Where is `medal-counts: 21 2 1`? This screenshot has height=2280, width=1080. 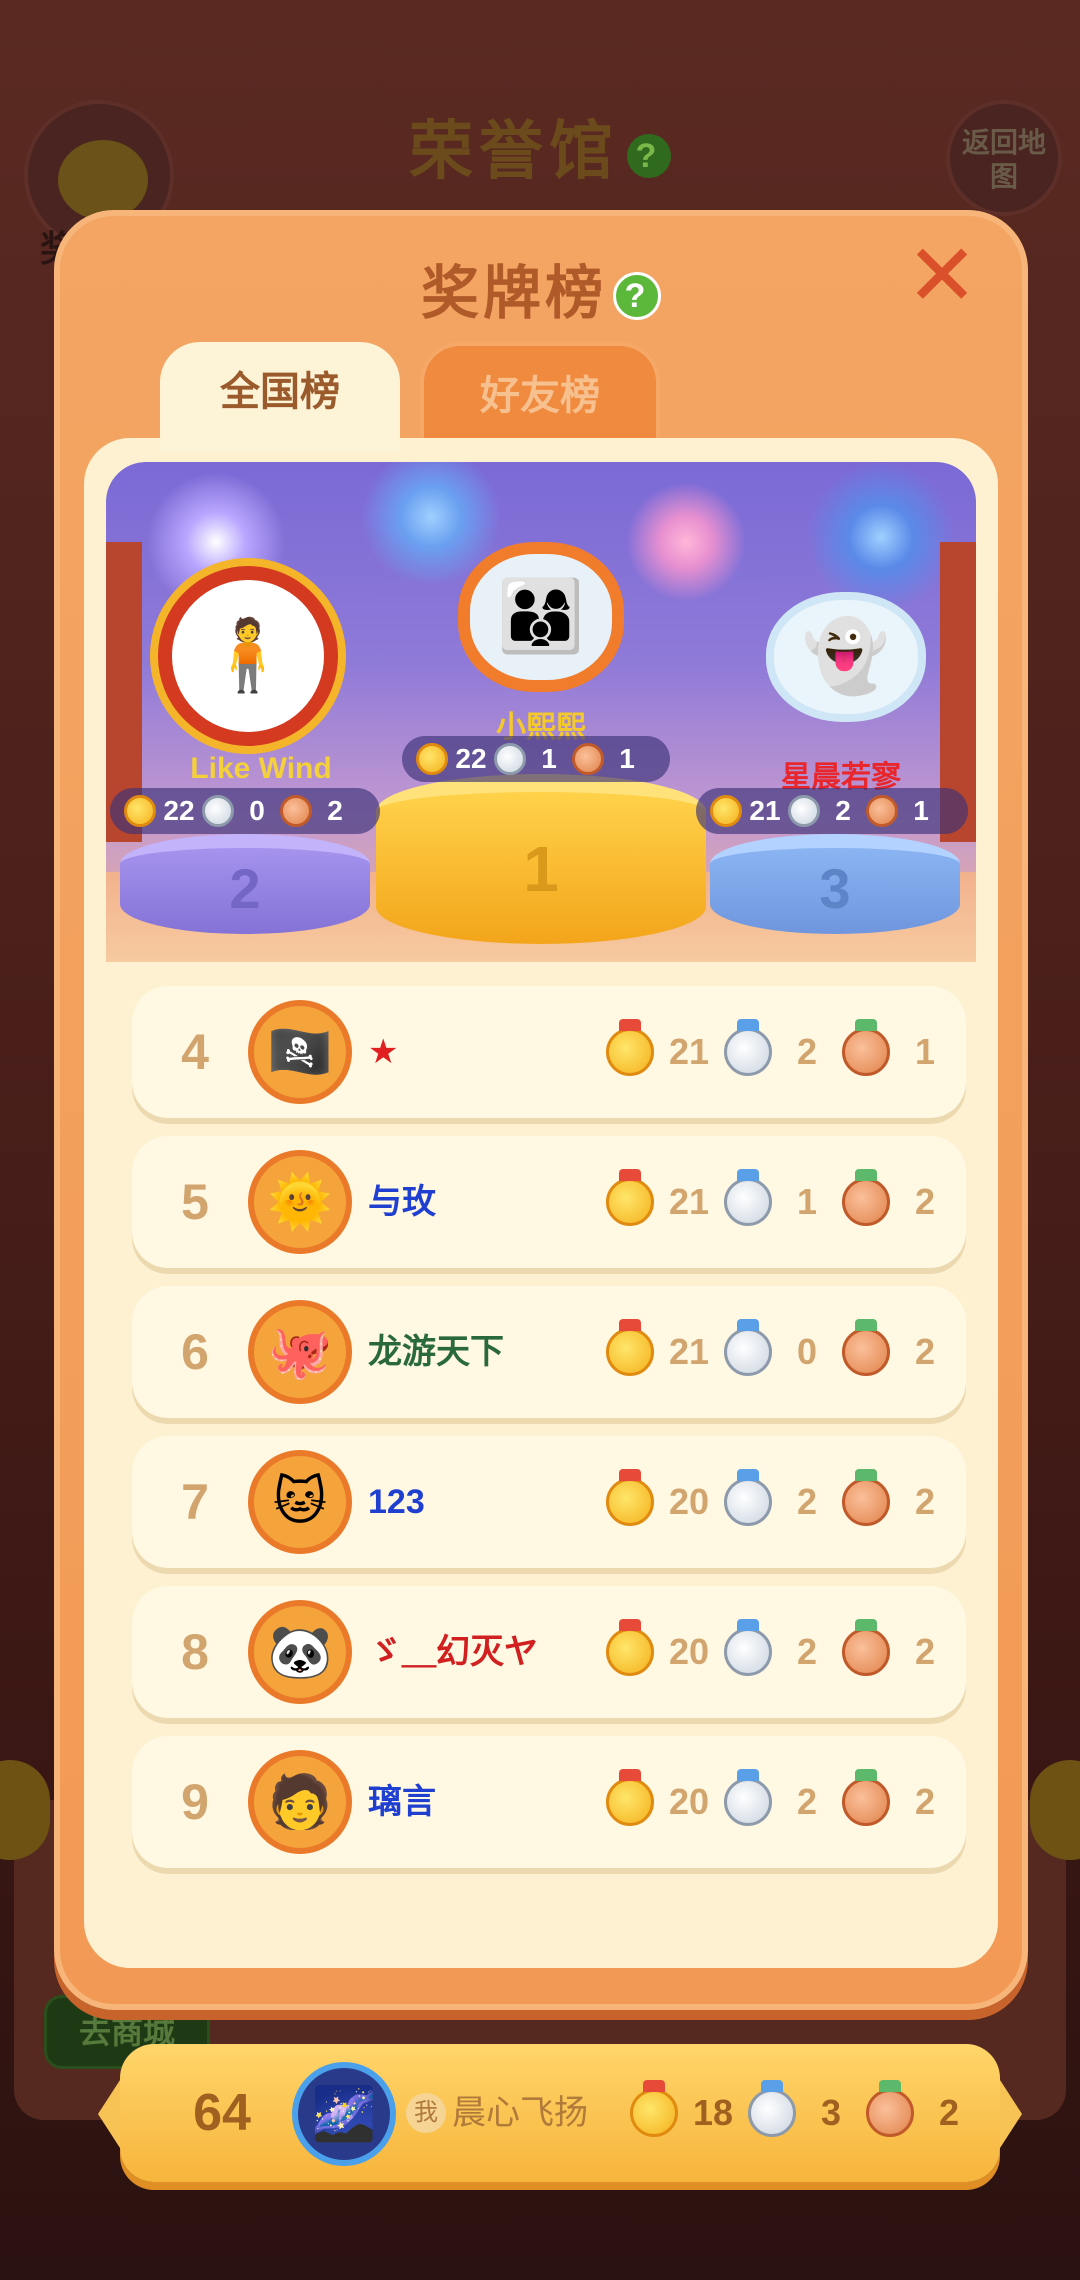
medal-counts: 21 2 1 is located at coordinates (779, 1052).